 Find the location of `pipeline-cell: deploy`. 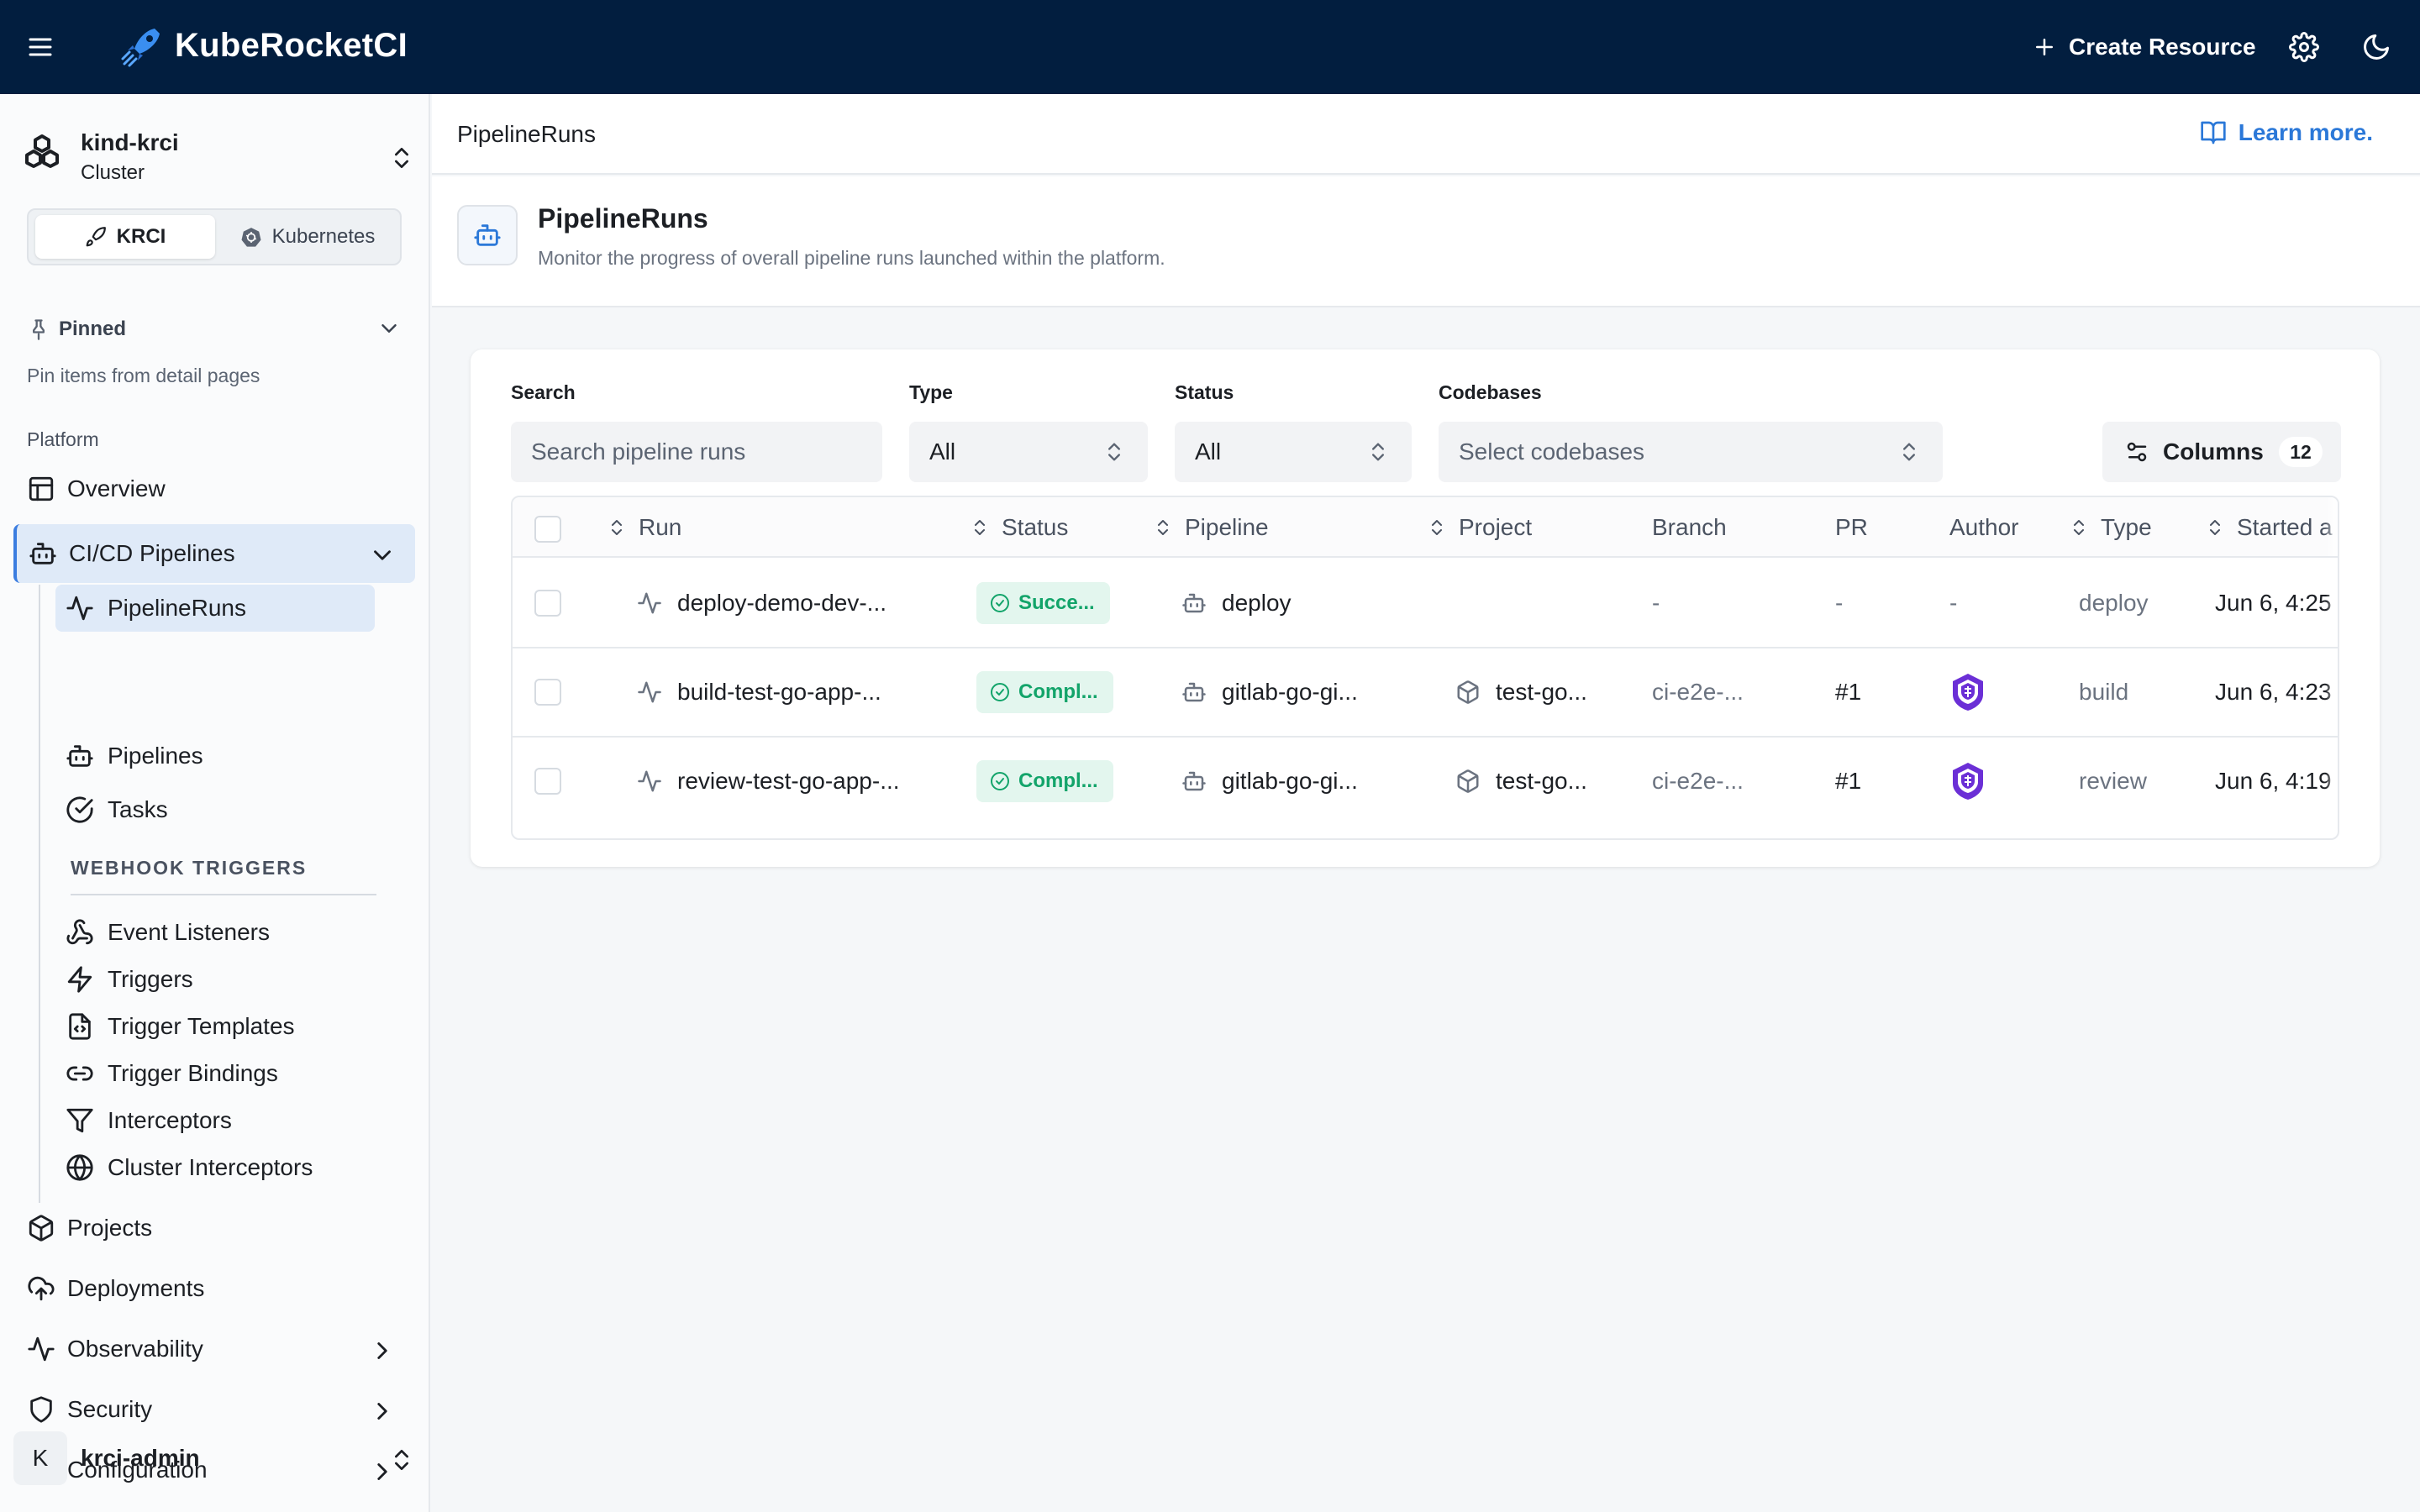

pipeline-cell: deploy is located at coordinates (1236, 603).